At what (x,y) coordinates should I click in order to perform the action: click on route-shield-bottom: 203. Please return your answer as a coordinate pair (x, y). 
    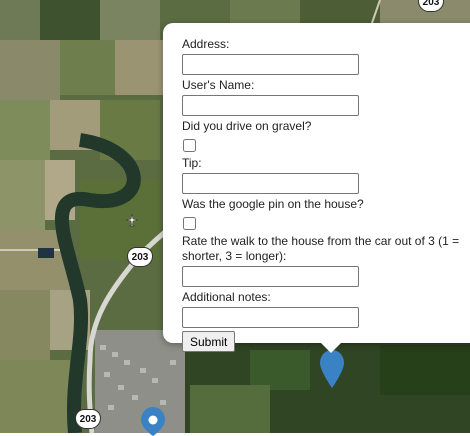
    Looking at the image, I should click on (88, 419).